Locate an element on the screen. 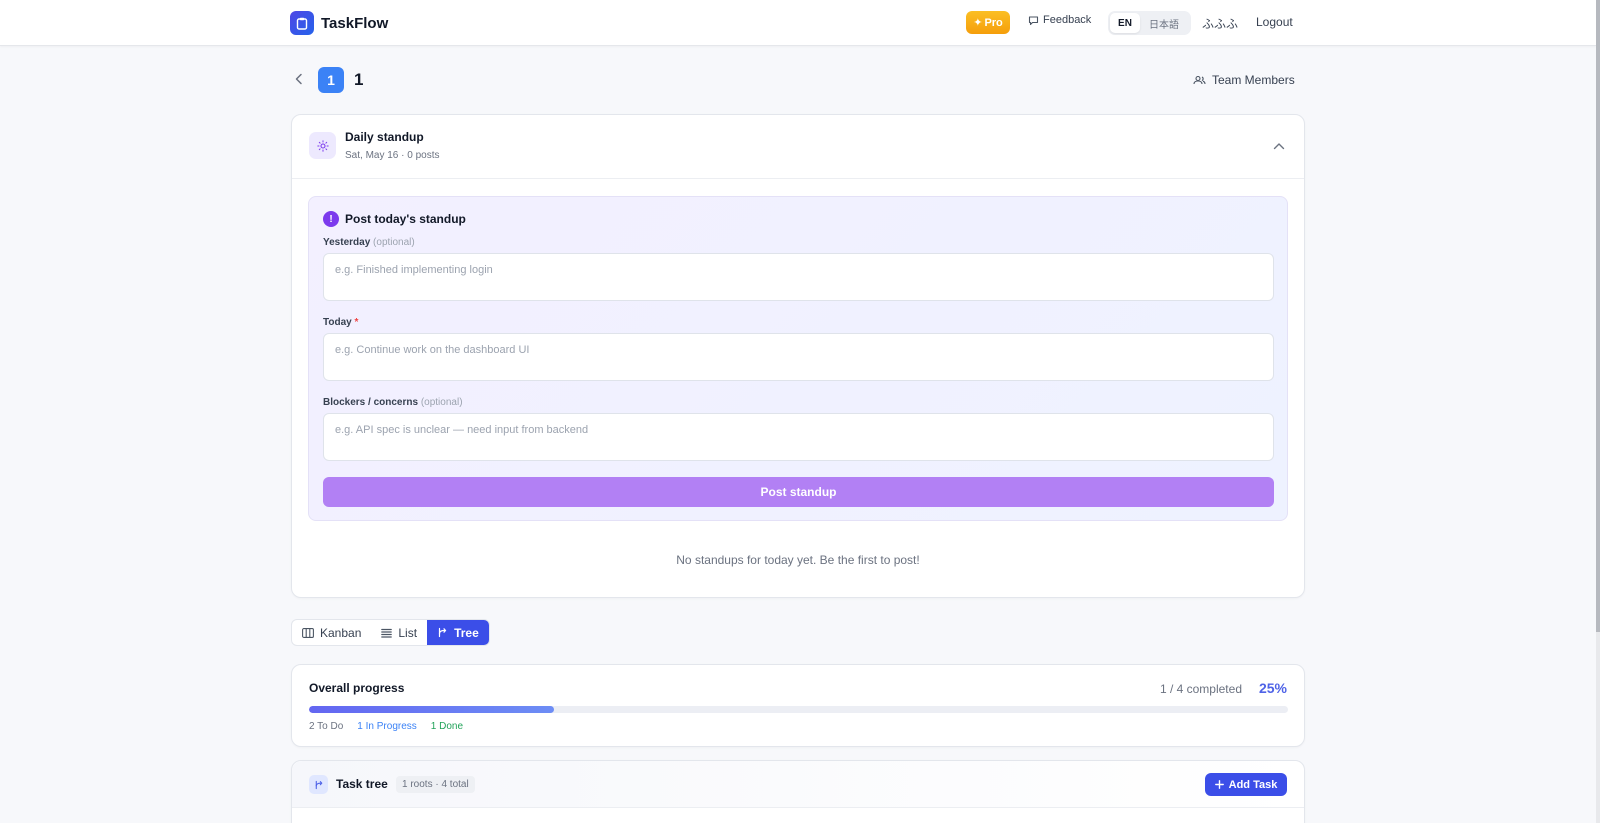  tab-kanban: Kanban is located at coordinates (331, 632).